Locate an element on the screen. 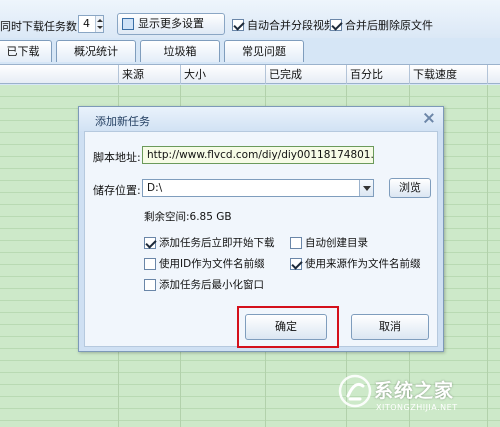  ok-button-highlight is located at coordinates (288, 327).